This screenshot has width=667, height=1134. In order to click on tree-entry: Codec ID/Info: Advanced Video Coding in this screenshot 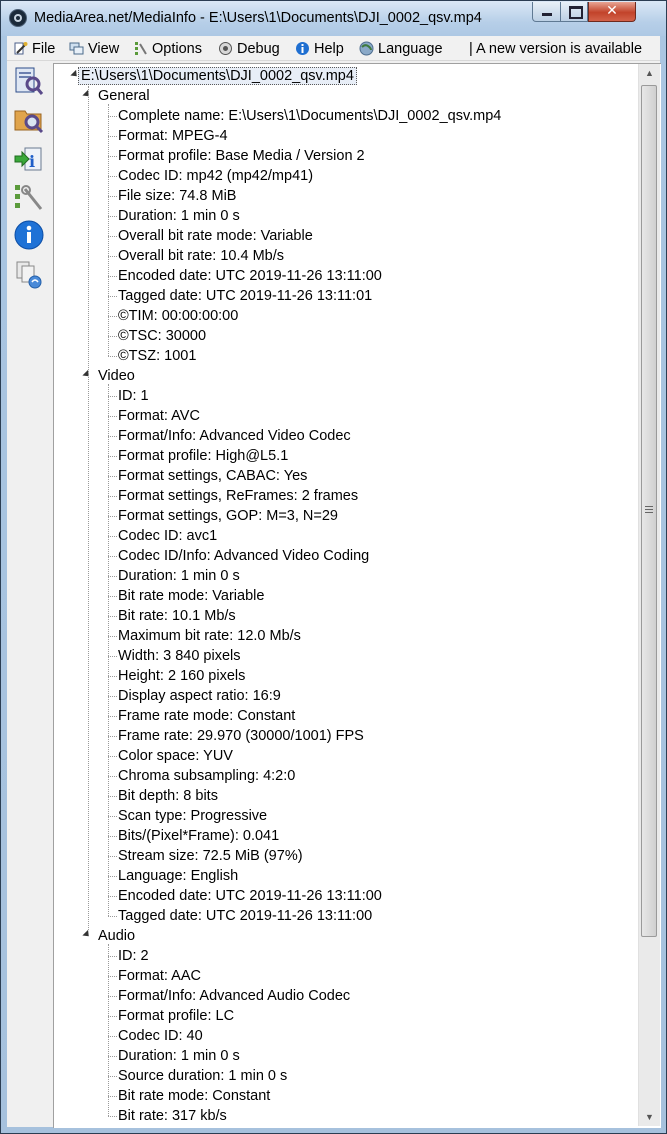, I will do `click(243, 556)`.